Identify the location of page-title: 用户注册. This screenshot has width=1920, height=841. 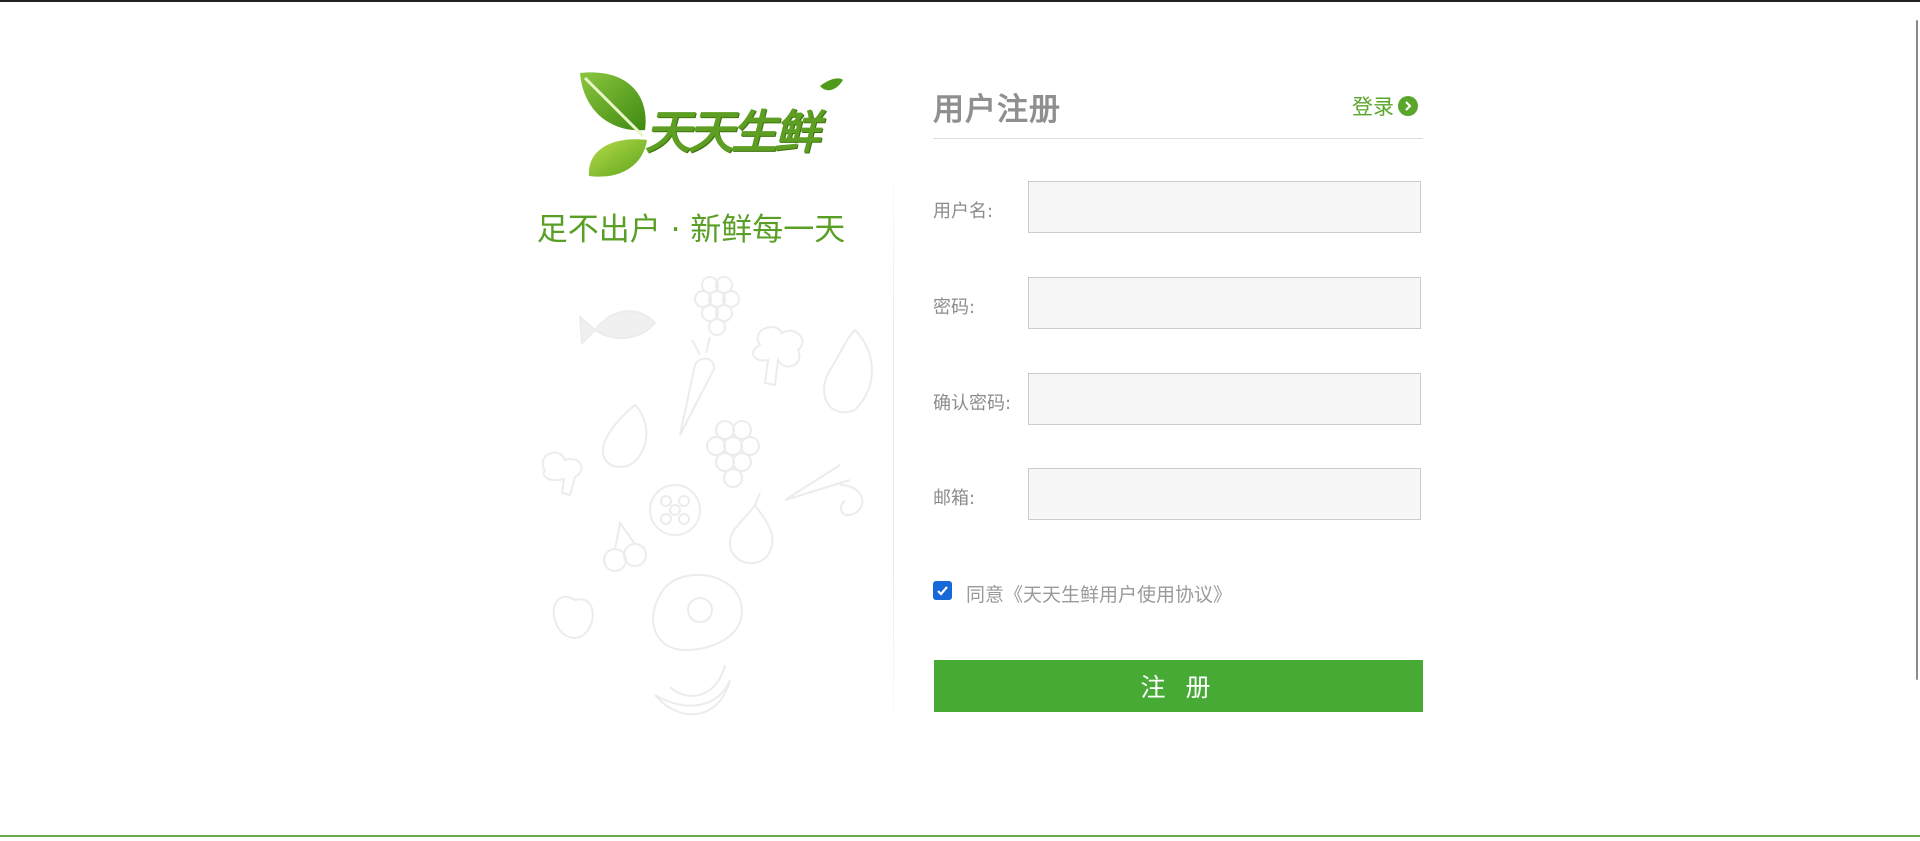
(997, 110).